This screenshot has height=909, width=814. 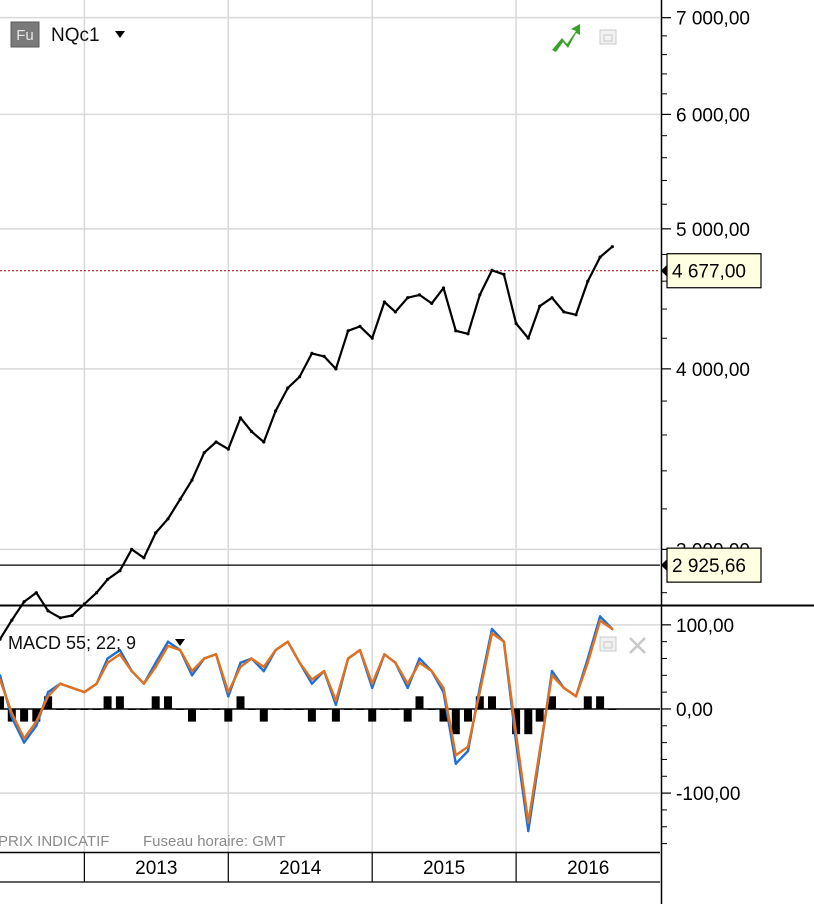 What do you see at coordinates (300, 868) in the screenshot?
I see `year-tick-label: 2014` at bounding box center [300, 868].